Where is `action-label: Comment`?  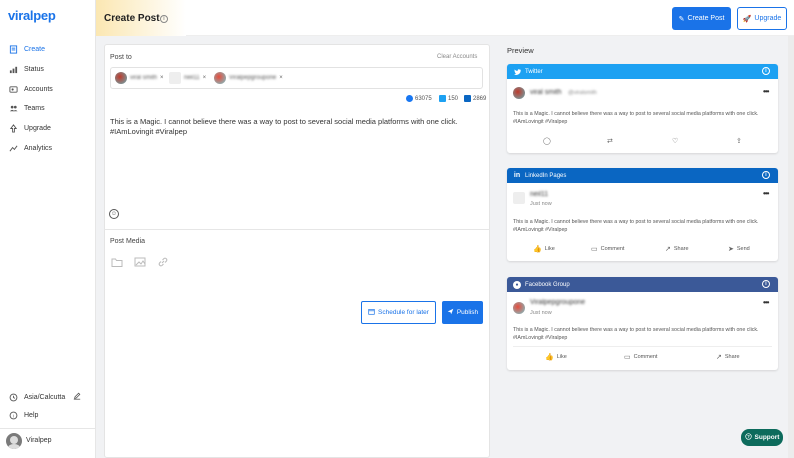 action-label: Comment is located at coordinates (645, 357).